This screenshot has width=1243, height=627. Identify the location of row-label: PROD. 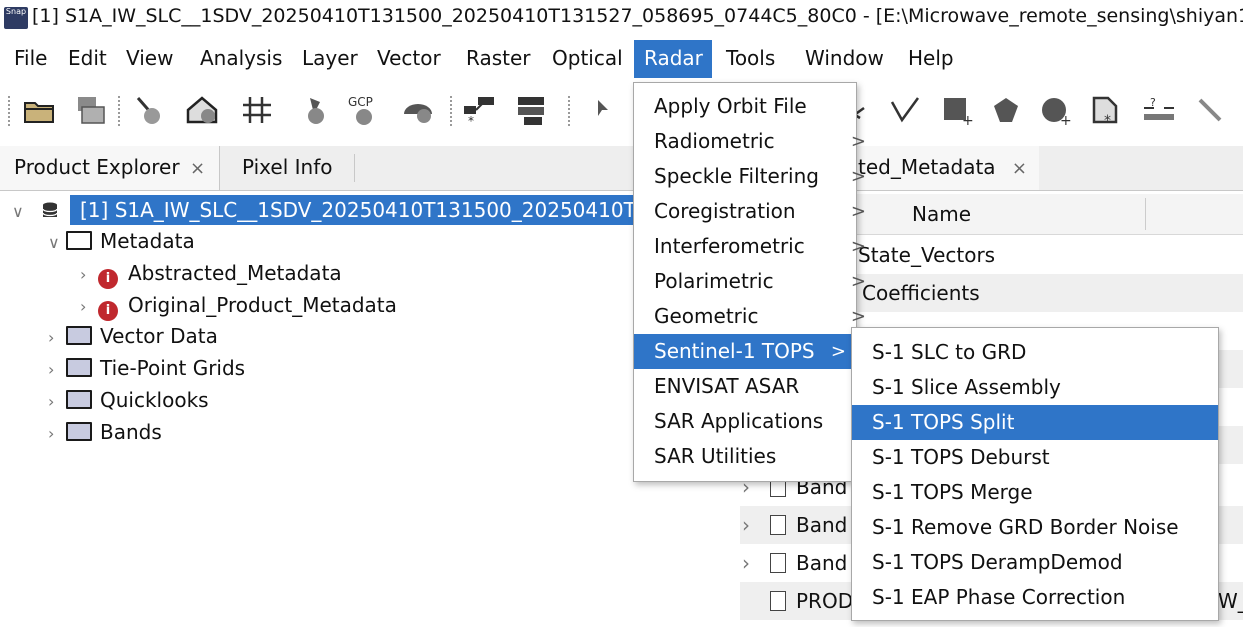
(825, 601).